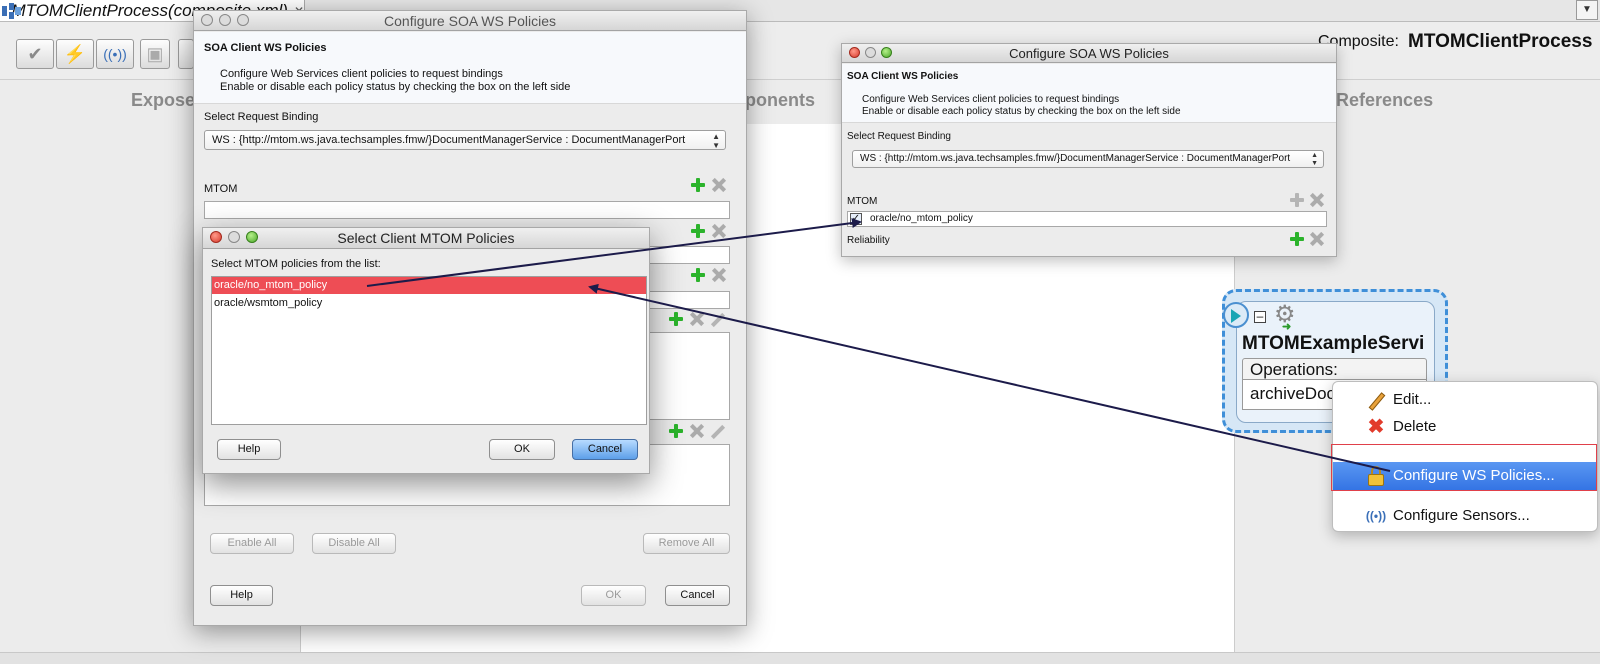 The image size is (1600, 664). What do you see at coordinates (614, 252) in the screenshot?
I see `annotation-arrow-to-result` at bounding box center [614, 252].